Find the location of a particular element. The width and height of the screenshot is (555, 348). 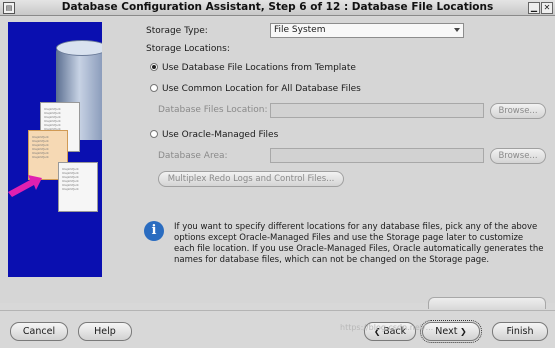

partially-hidden-button is located at coordinates (487, 303).